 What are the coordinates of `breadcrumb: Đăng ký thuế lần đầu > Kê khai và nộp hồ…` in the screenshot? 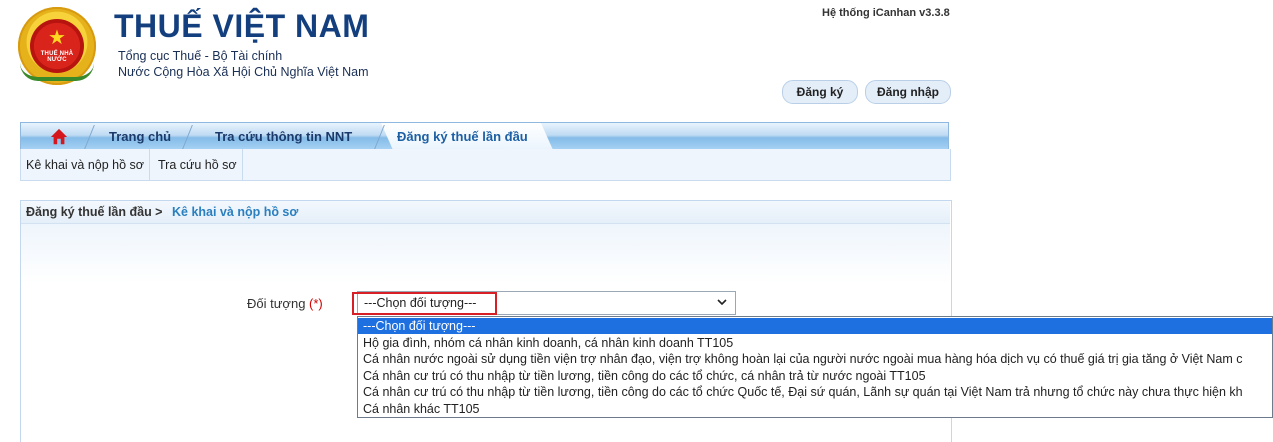 It's located at (485, 212).